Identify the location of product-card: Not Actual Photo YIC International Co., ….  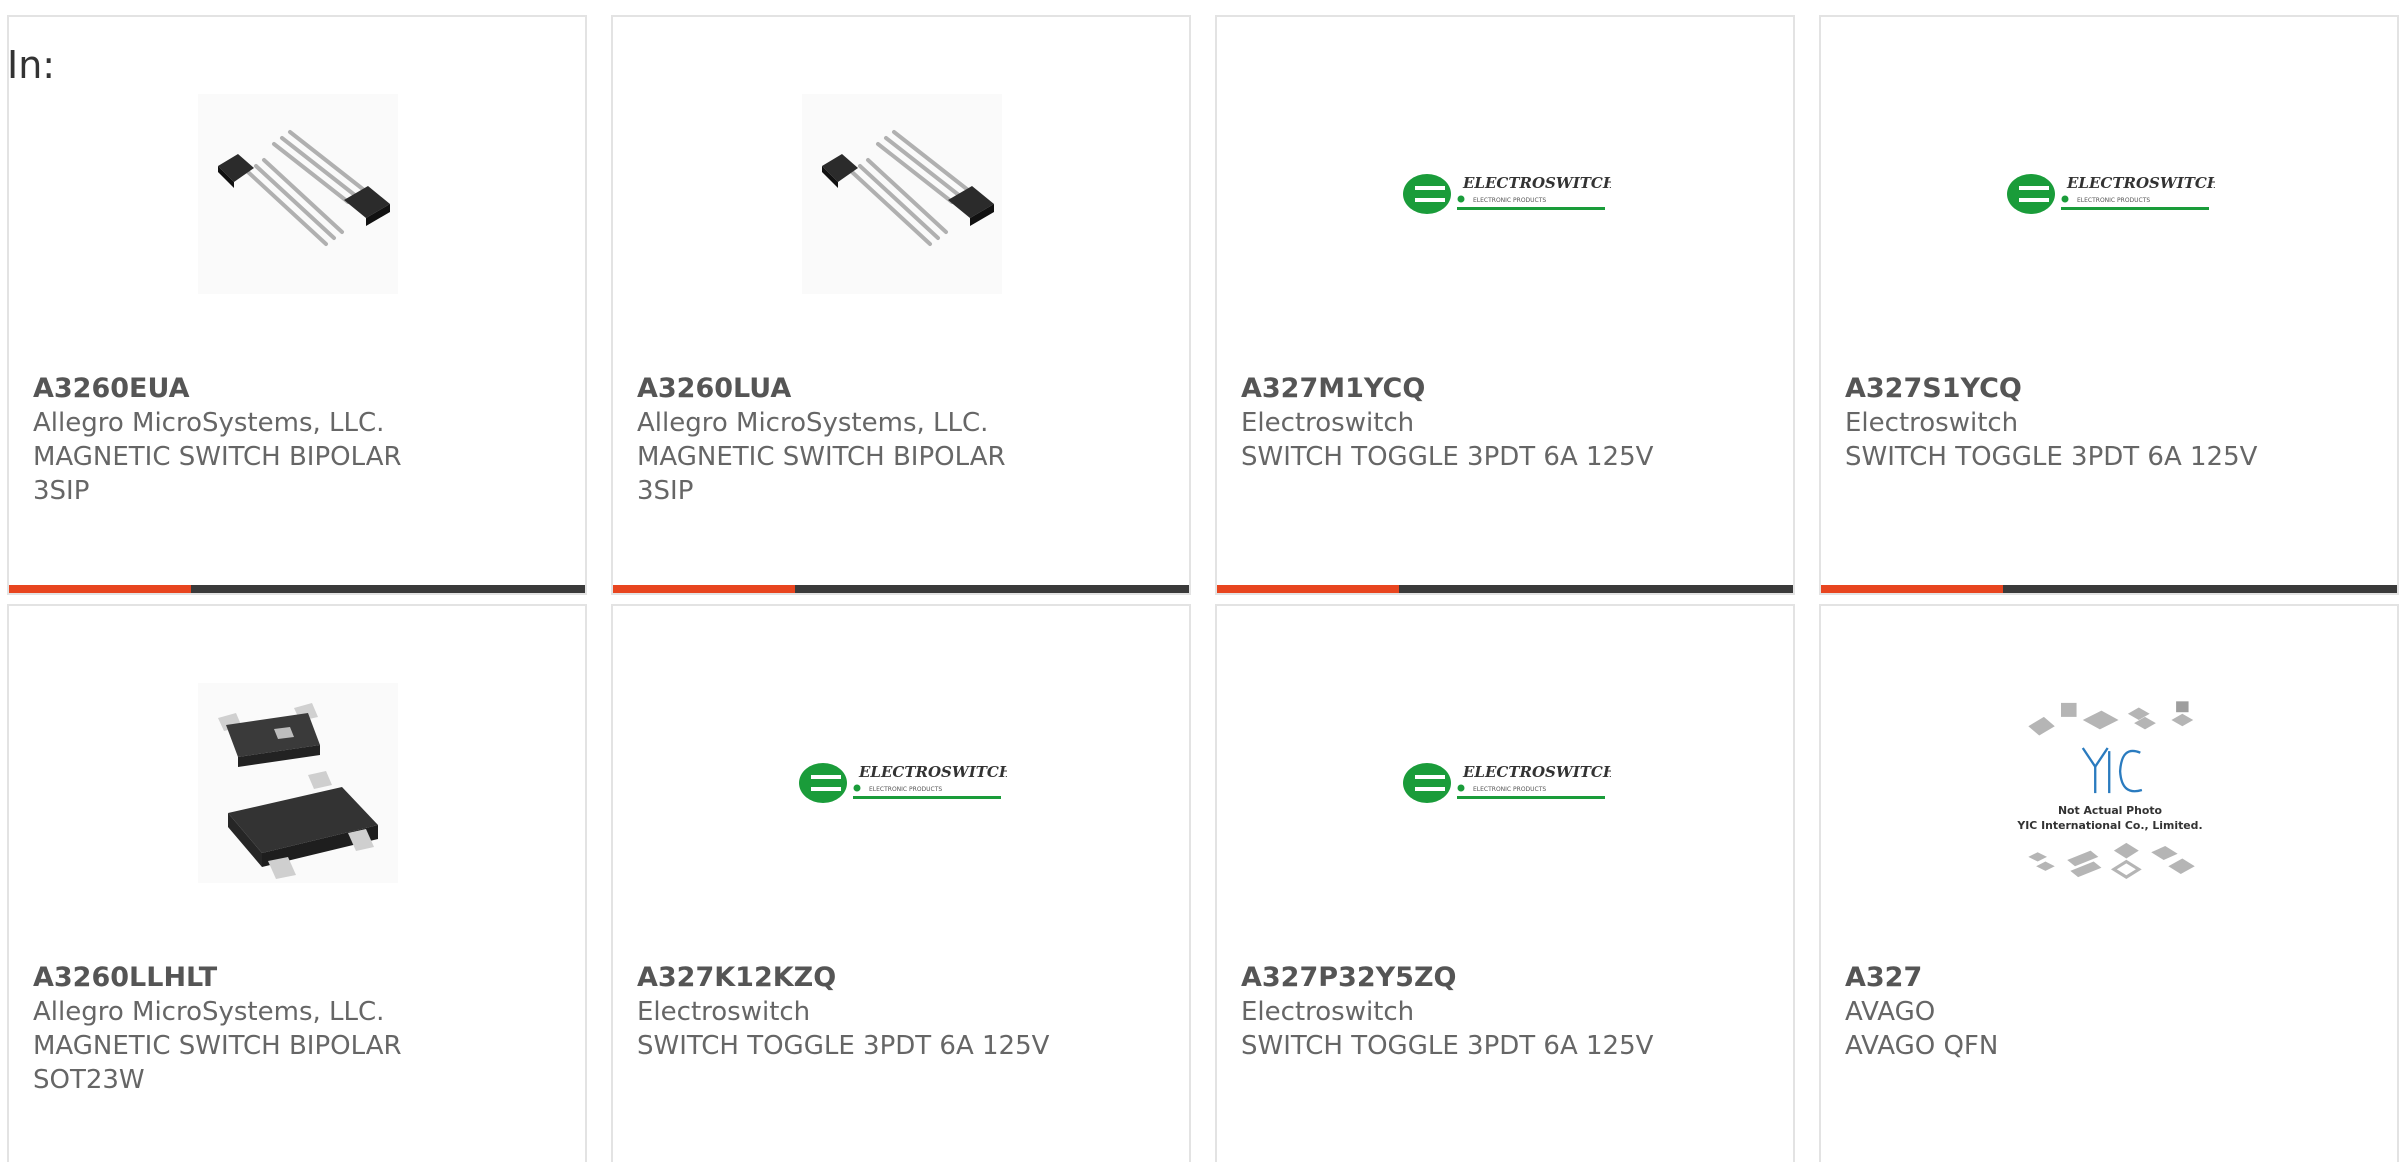
(2109, 883).